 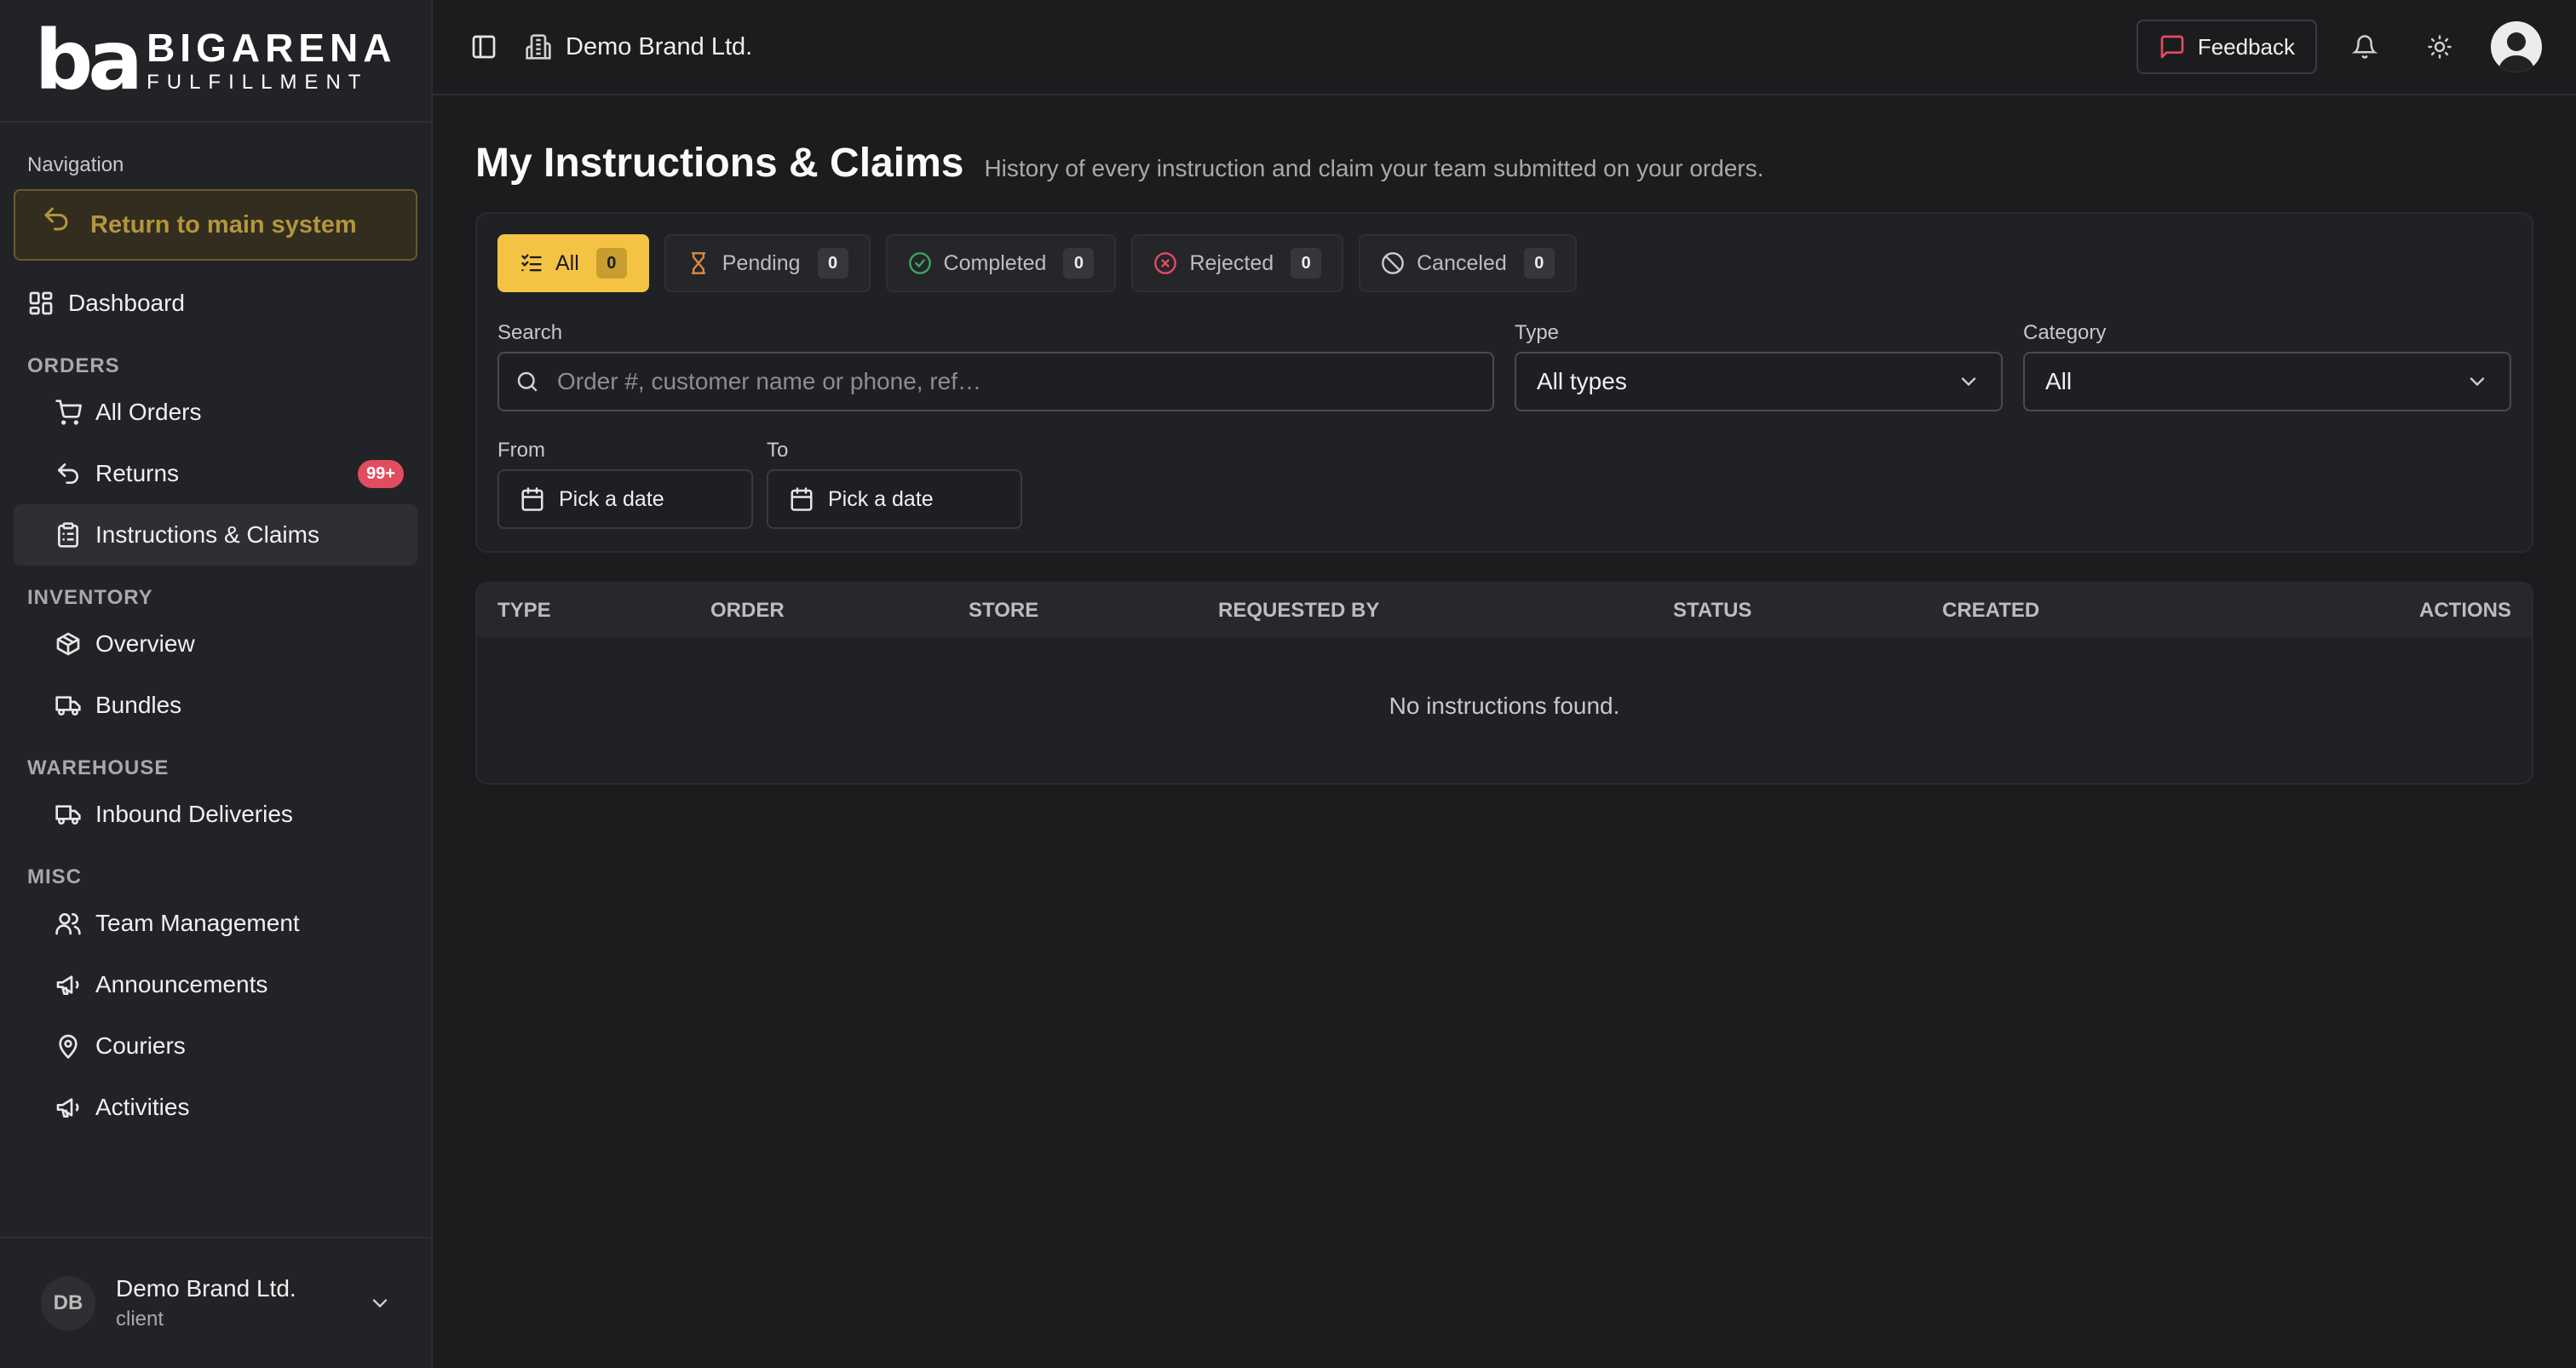 What do you see at coordinates (995, 262) in the screenshot?
I see `tab-label: Completed` at bounding box center [995, 262].